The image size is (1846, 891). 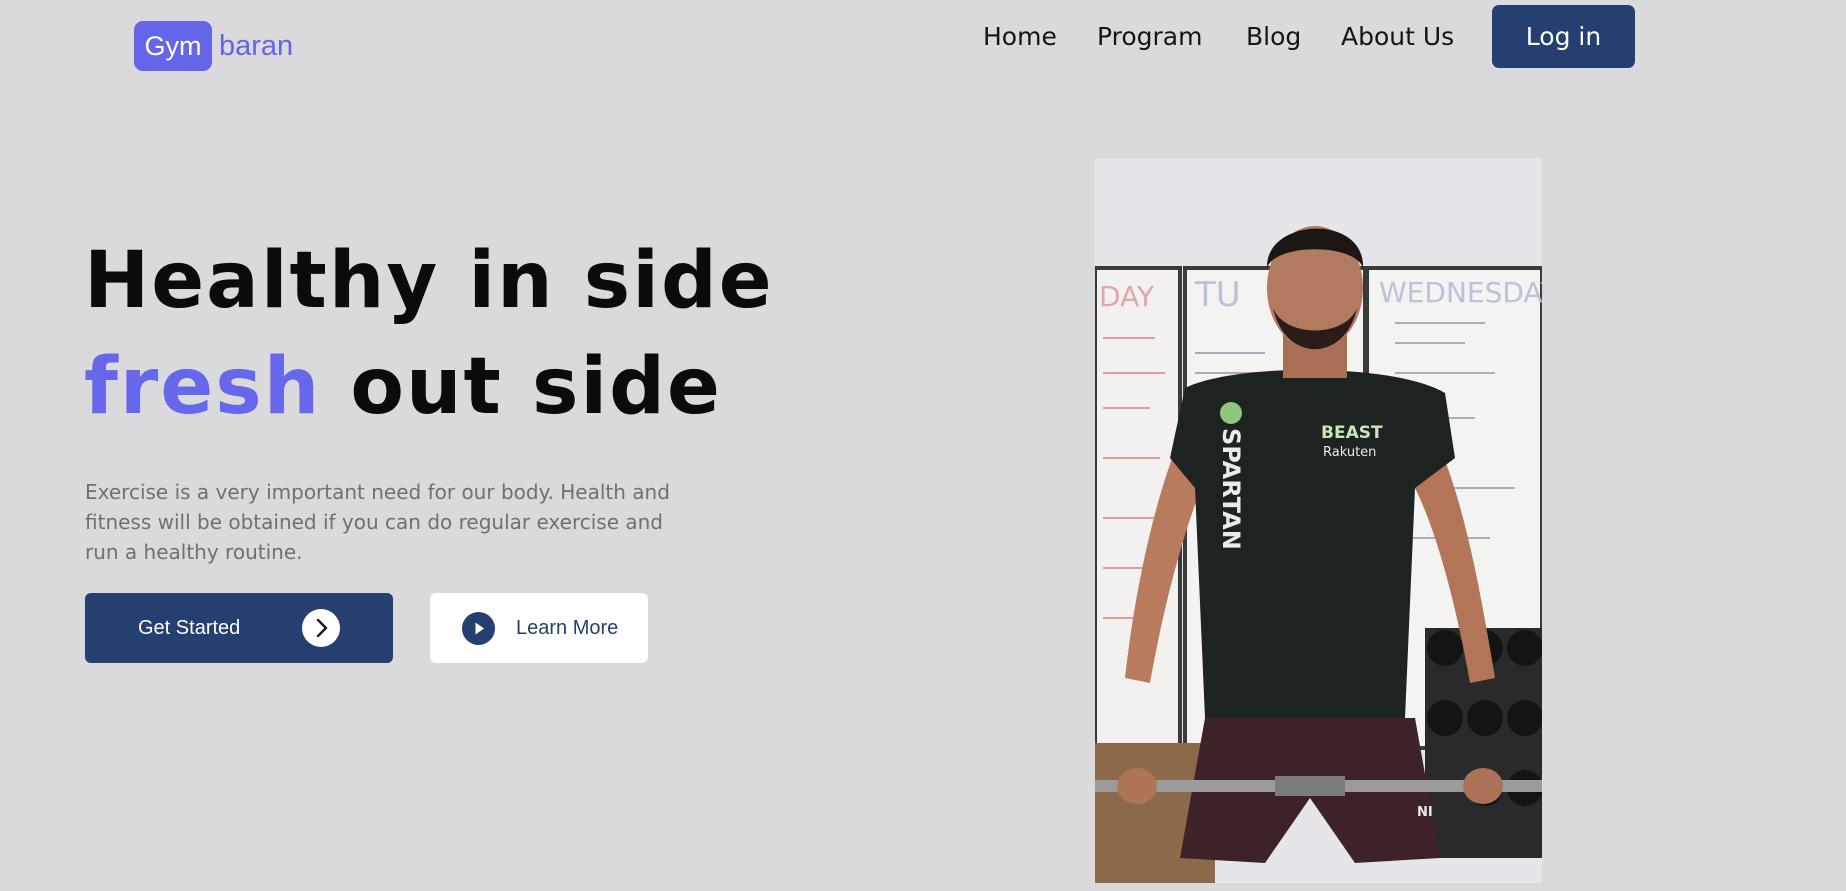 I want to click on hero-title-line2: out side, so click(x=521, y=387).